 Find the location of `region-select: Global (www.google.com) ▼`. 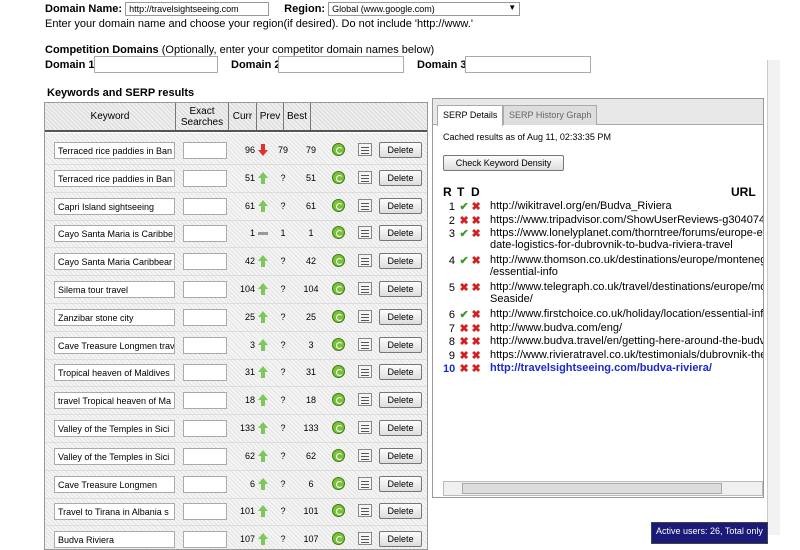

region-select: Global (www.google.com) ▼ is located at coordinates (424, 9).